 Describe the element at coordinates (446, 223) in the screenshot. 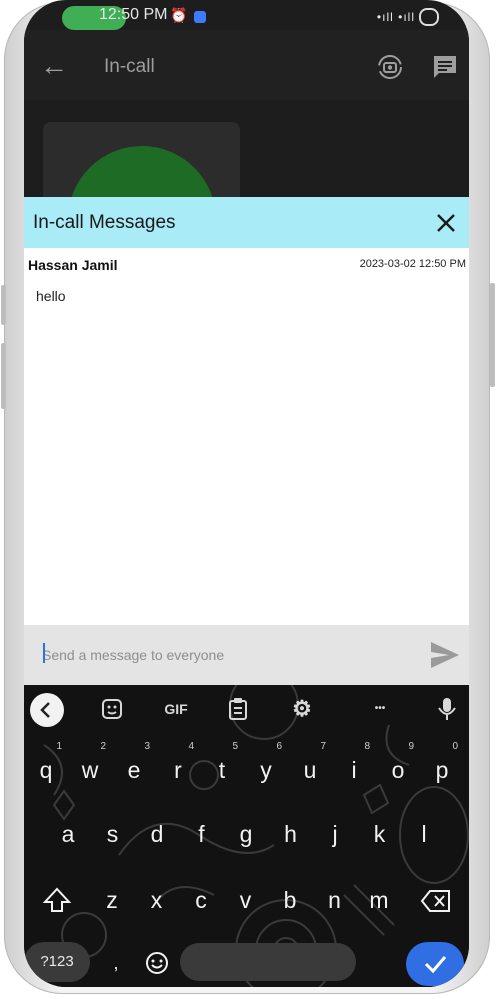

I see `close-icon` at that location.